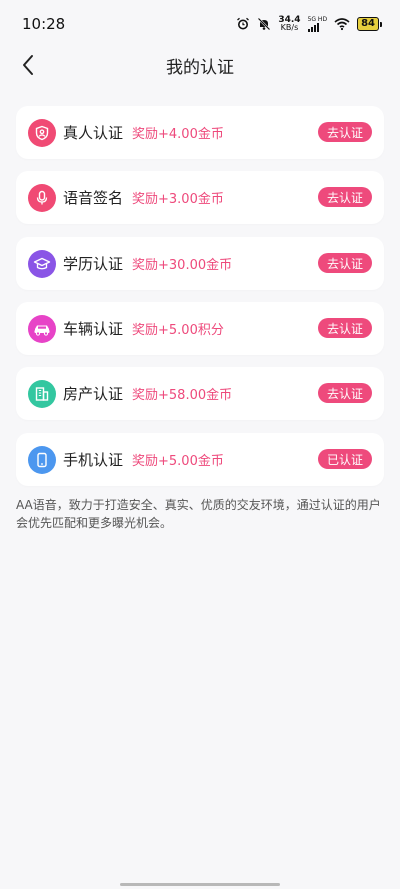 Image resolution: width=400 pixels, height=889 pixels. I want to click on cellular-signal: 5G HD, so click(317, 24).